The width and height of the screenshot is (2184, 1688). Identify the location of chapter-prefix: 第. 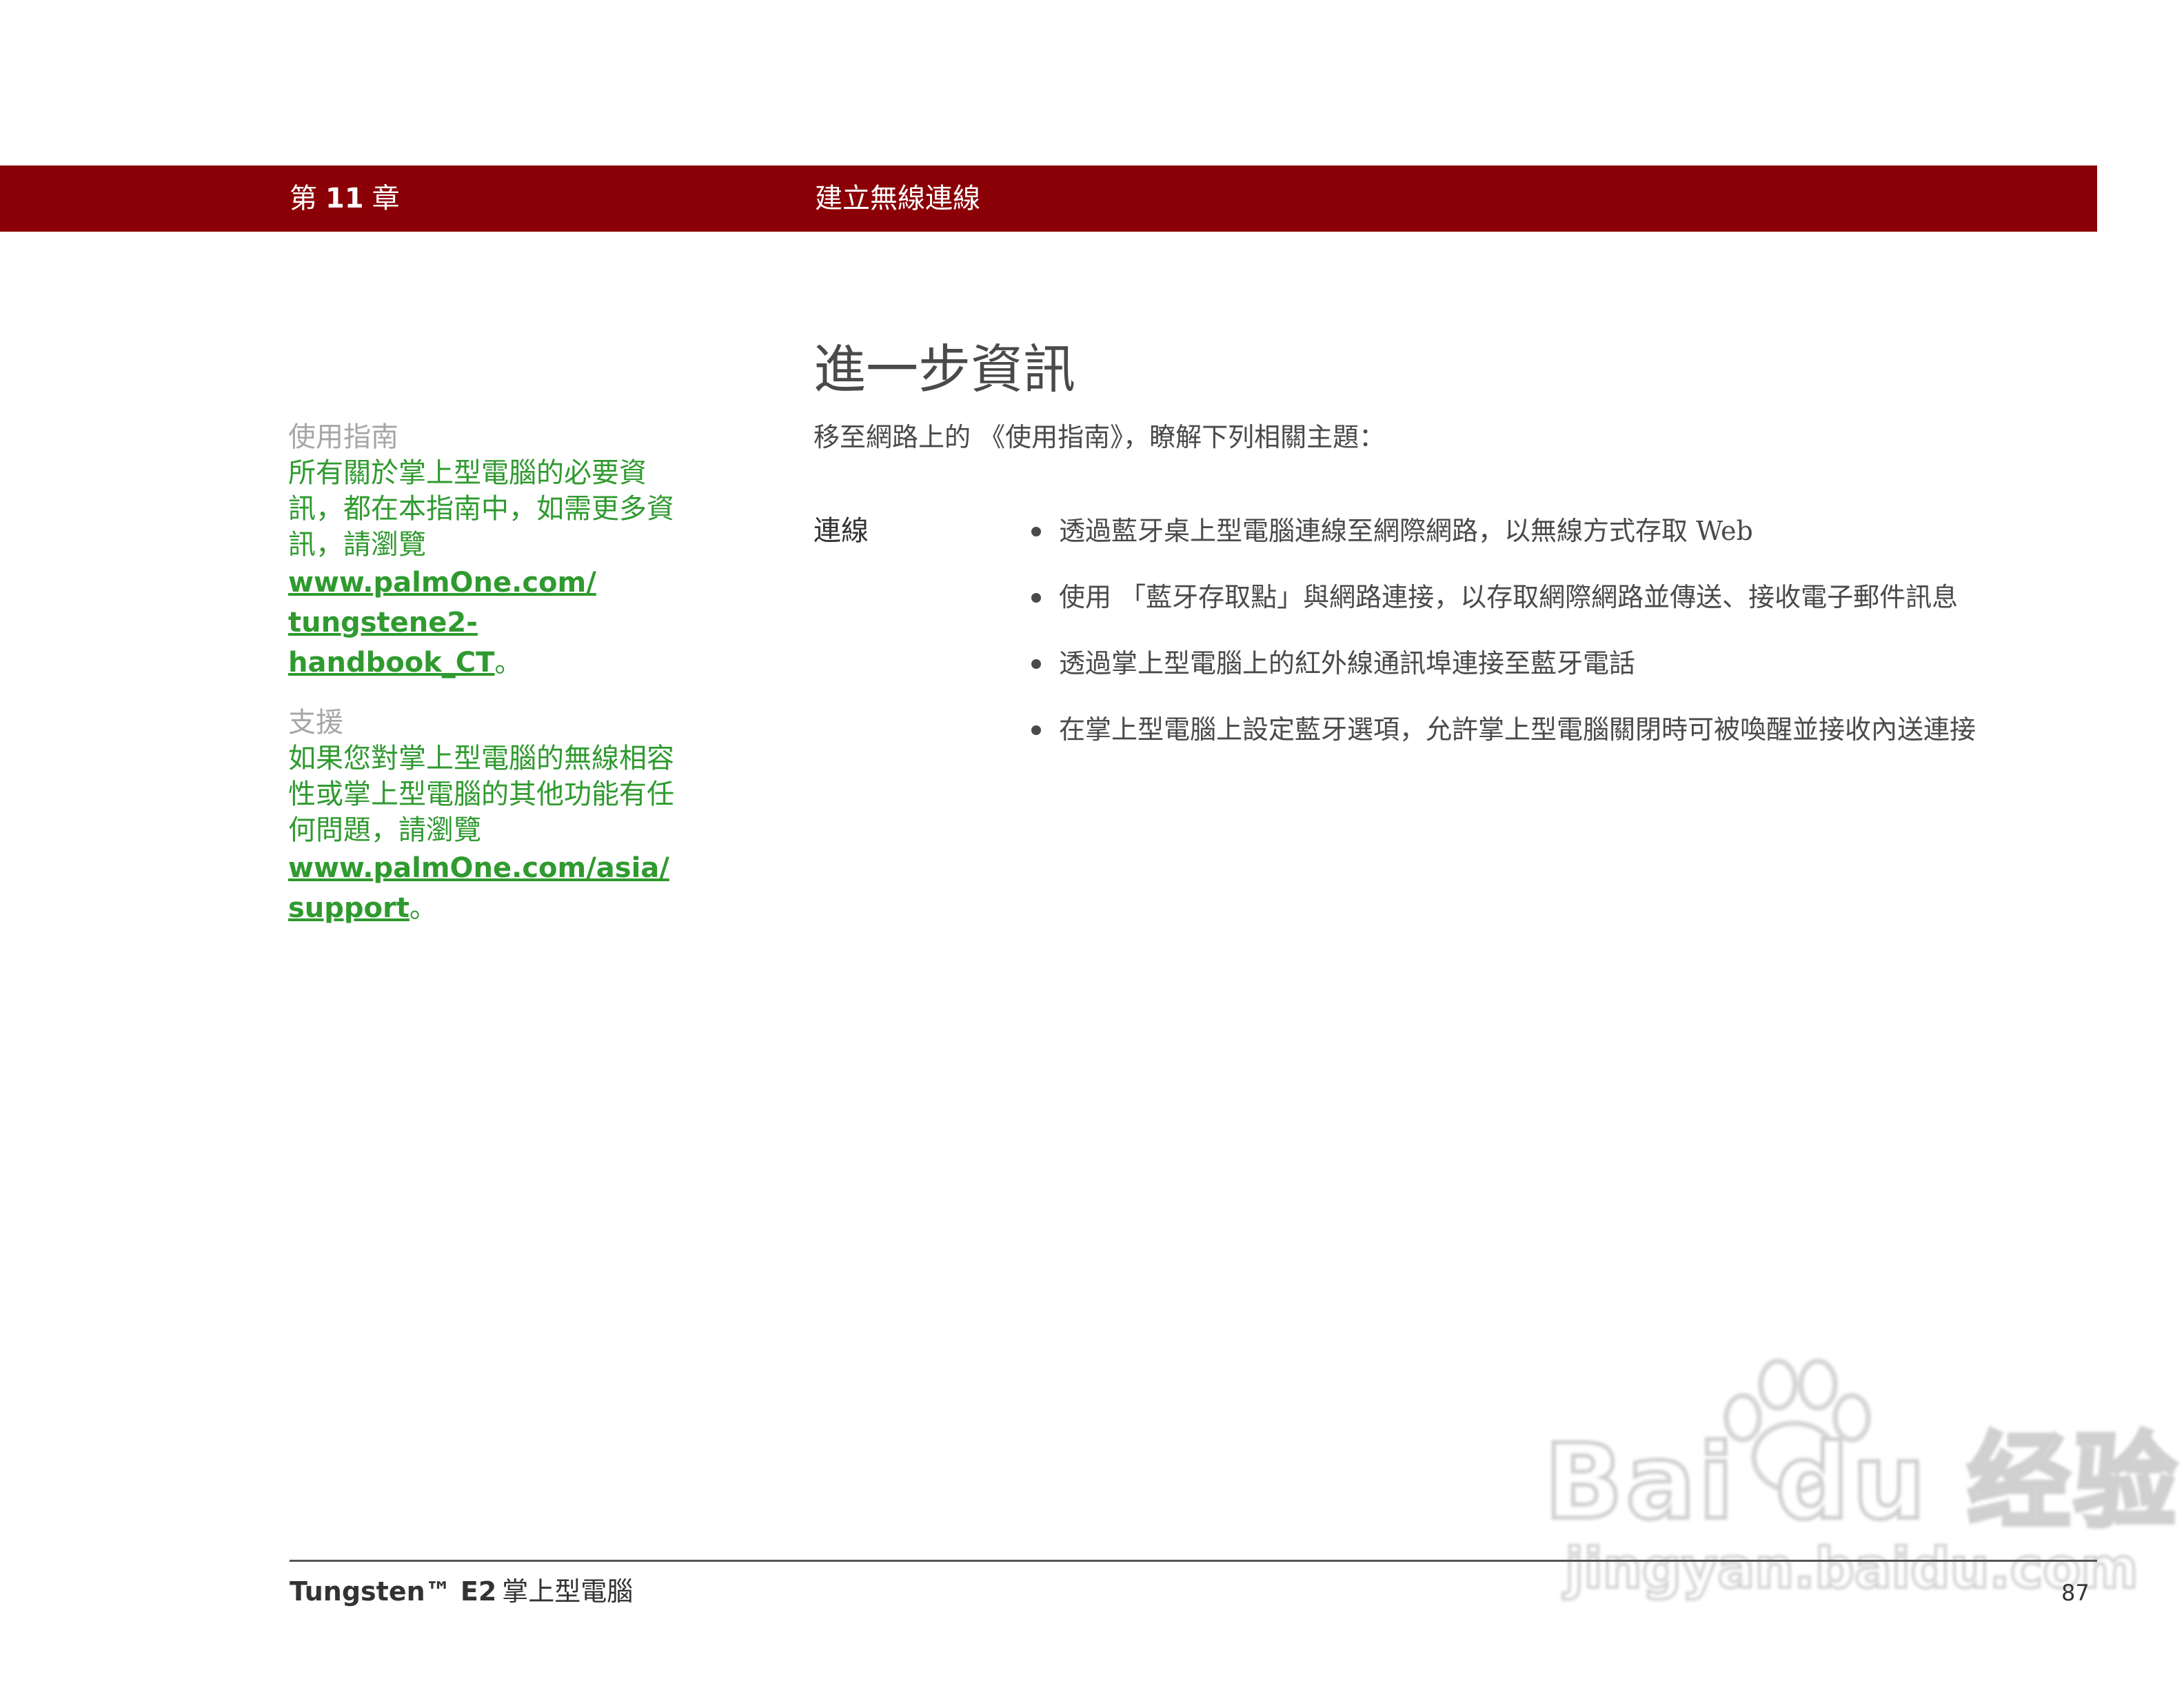
(303, 199).